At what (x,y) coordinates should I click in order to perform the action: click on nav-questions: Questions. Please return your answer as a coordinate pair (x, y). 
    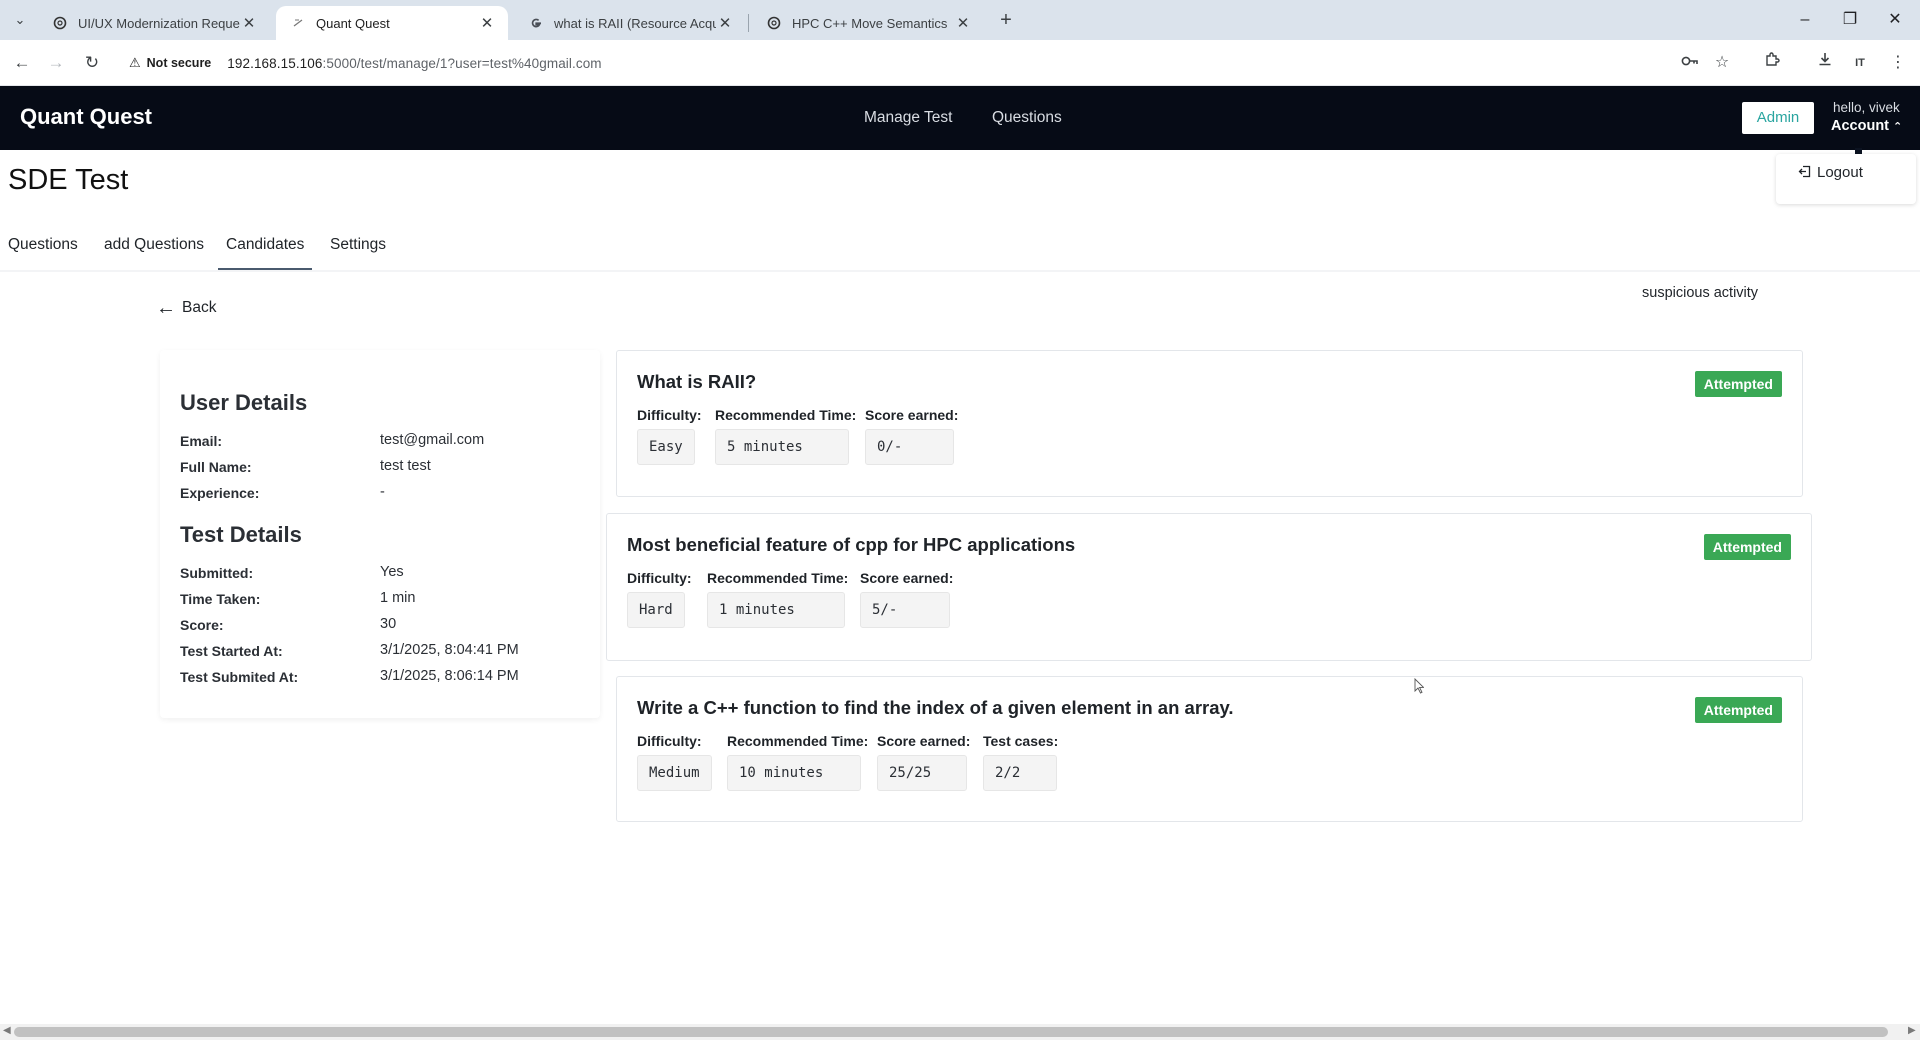
    Looking at the image, I should click on (1027, 118).